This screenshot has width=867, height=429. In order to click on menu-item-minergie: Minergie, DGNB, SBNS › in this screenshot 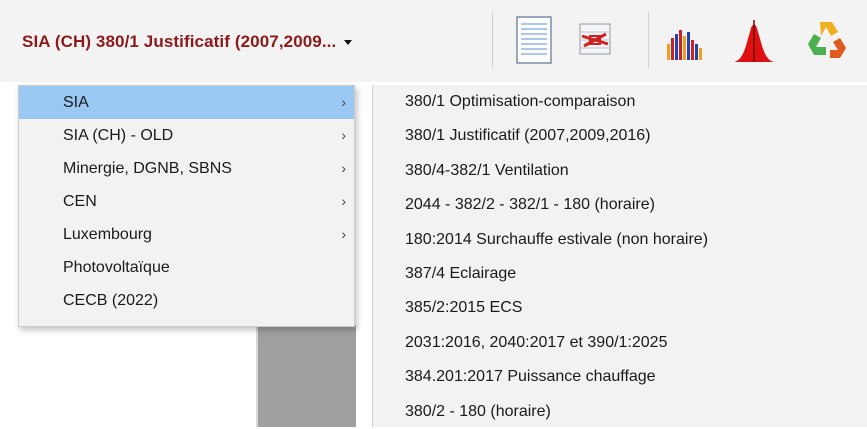, I will do `click(186, 168)`.